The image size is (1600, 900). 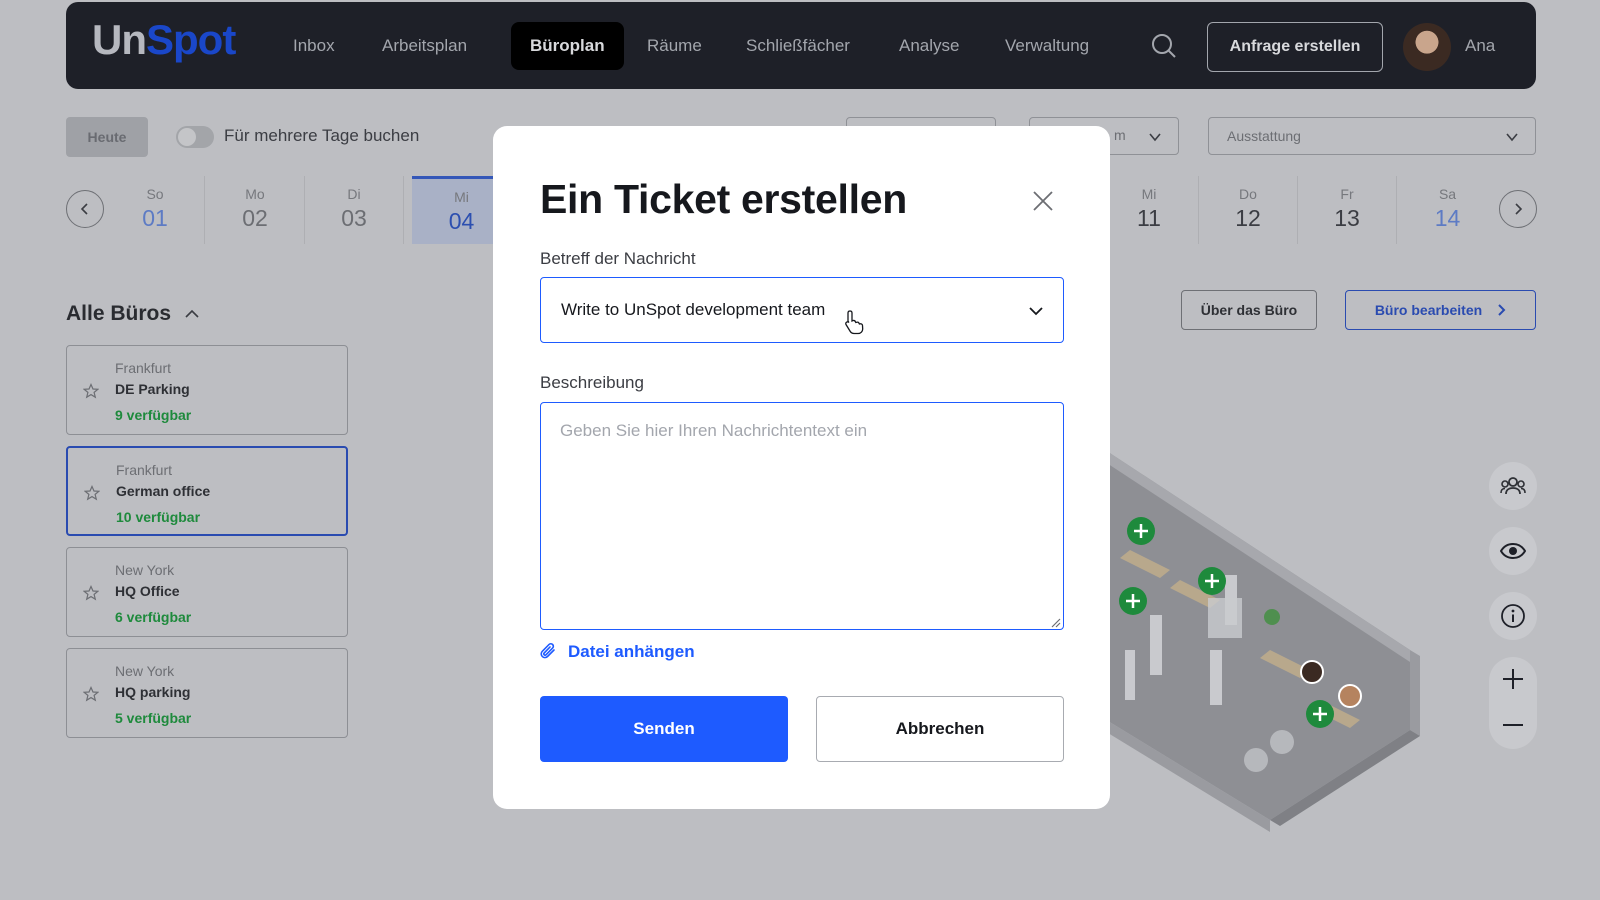 I want to click on people-filter-button, so click(x=1513, y=486).